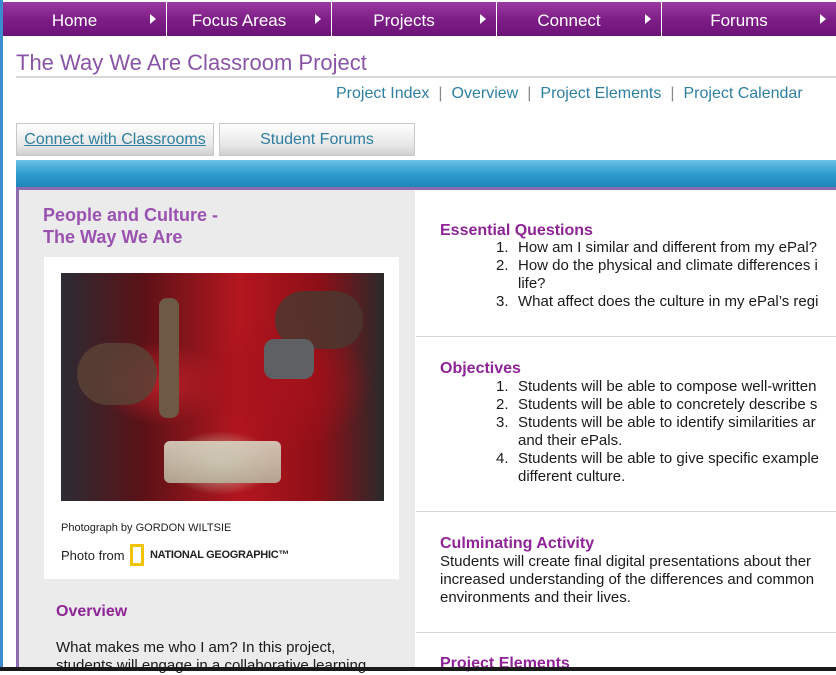 The width and height of the screenshot is (836, 675). I want to click on nav-home-label: Home, so click(74, 20).